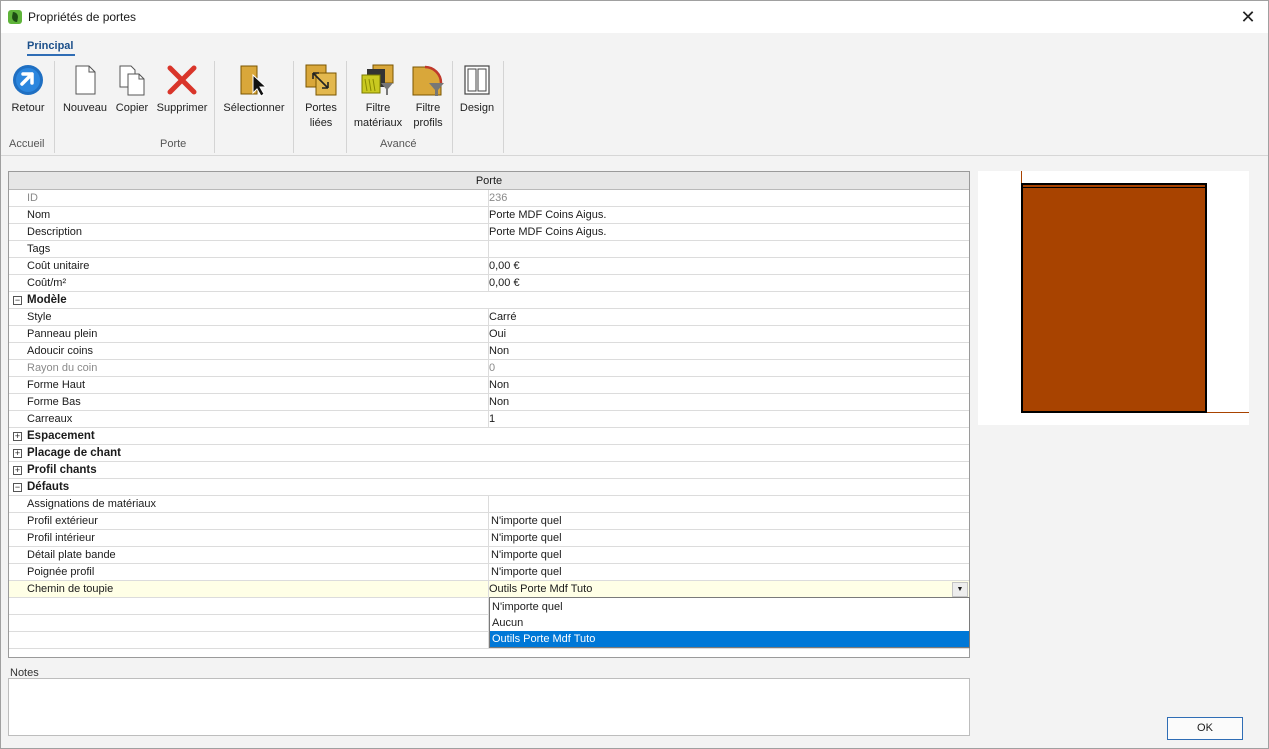  Describe the element at coordinates (48, 487) in the screenshot. I see `category-label: Défauts` at that location.